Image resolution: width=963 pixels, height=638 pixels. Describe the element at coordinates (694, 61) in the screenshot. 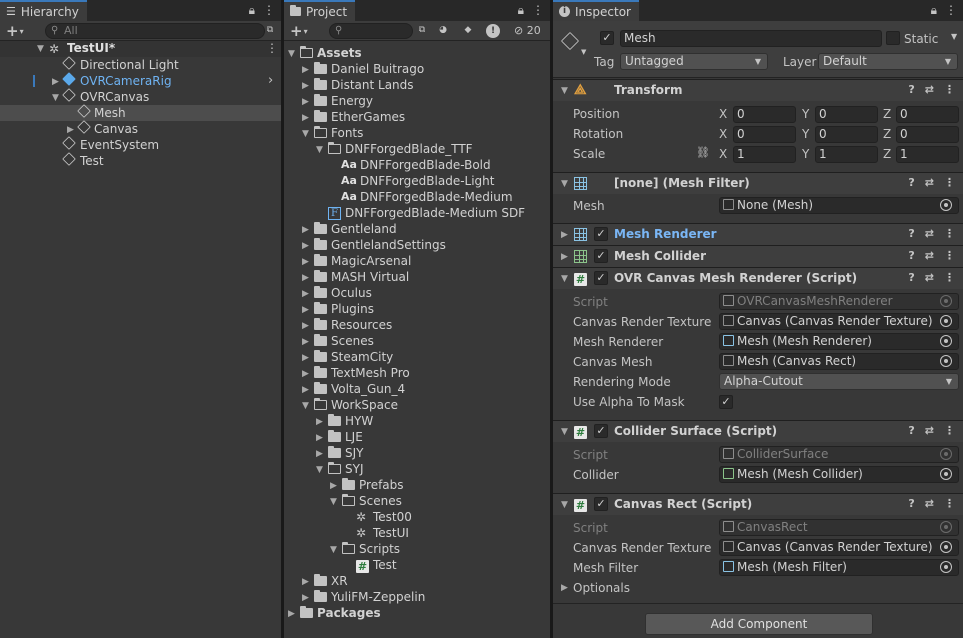

I see `tag-dropdown: Untagged ▼` at that location.